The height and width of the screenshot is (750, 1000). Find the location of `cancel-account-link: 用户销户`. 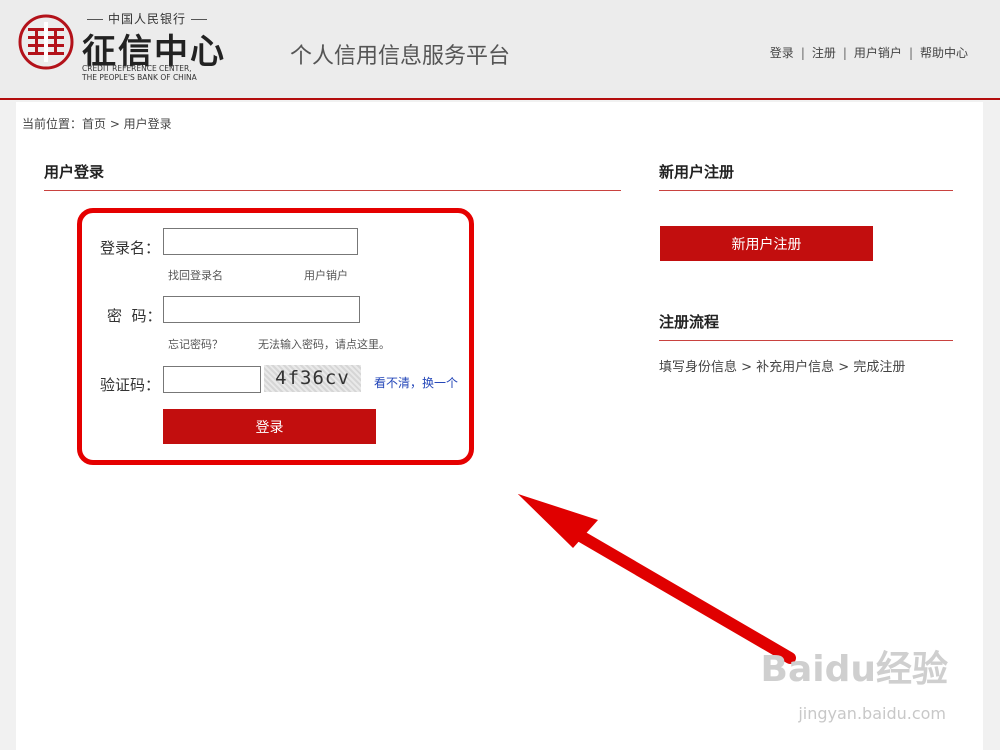

cancel-account-link: 用户销户 is located at coordinates (326, 275).